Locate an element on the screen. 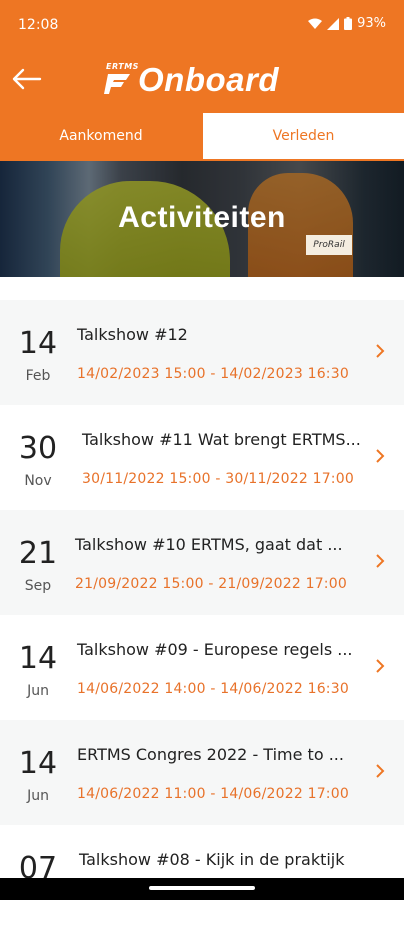 This screenshot has width=404, height=930. back-arrow-icon is located at coordinates (27, 79).